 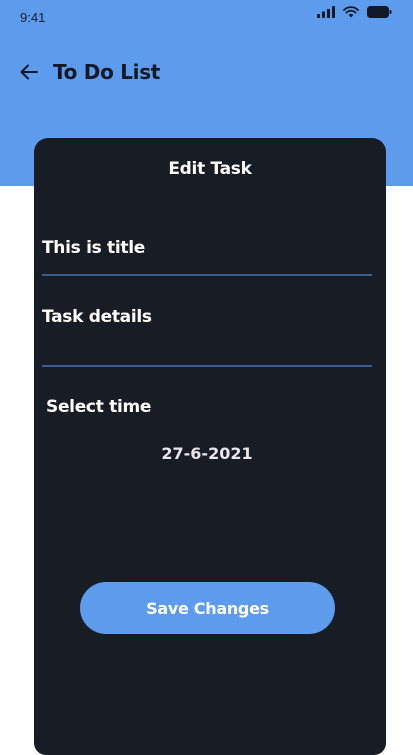 I want to click on status-icons, so click(x=354, y=12).